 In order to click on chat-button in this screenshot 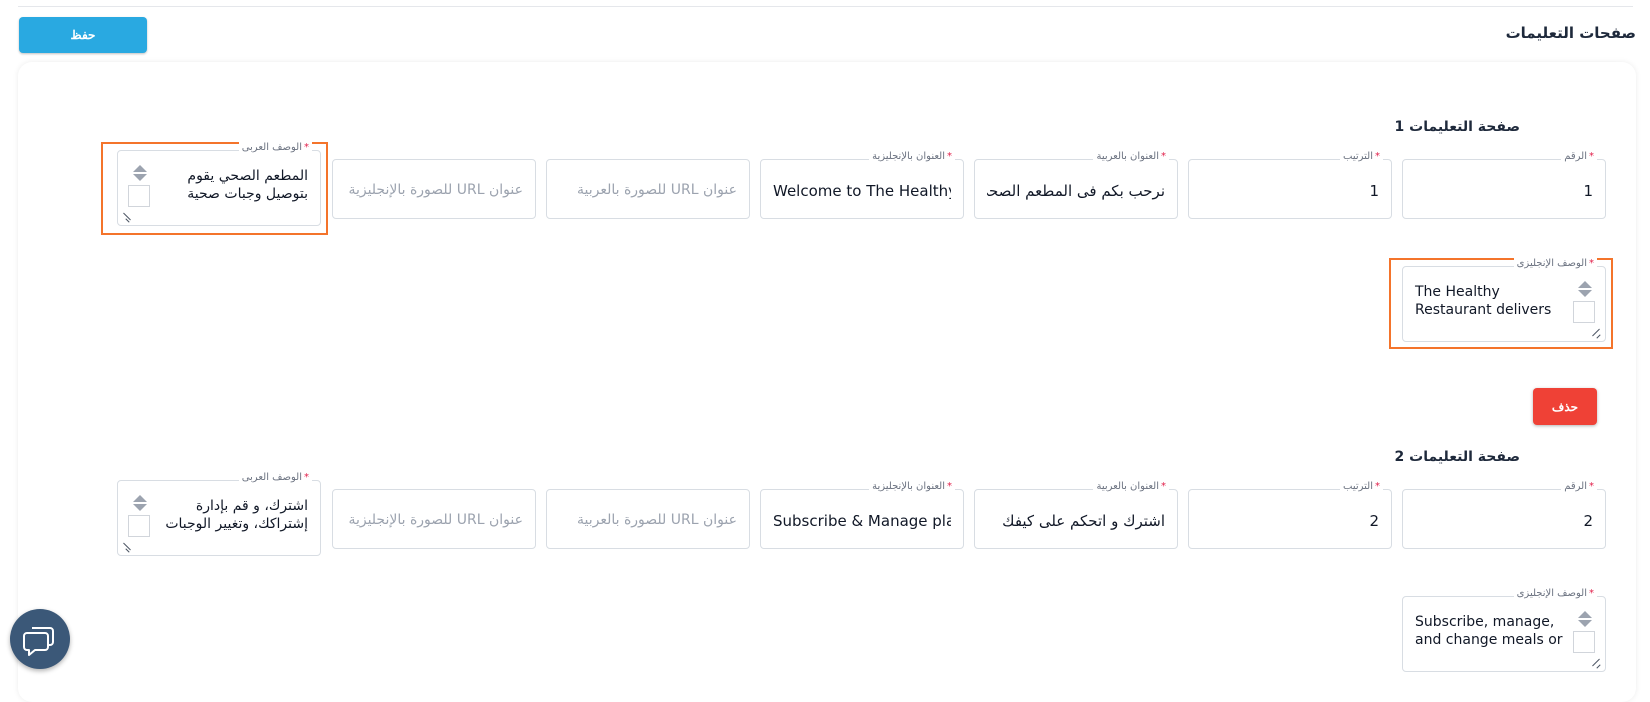, I will do `click(40, 639)`.